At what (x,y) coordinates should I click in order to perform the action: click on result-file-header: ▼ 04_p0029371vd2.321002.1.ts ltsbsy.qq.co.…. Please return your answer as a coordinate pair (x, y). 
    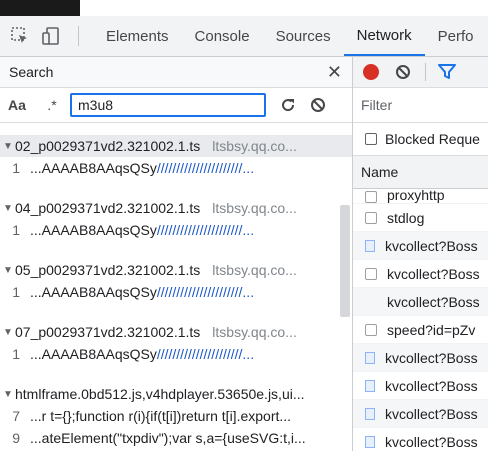
    Looking at the image, I should click on (176, 208).